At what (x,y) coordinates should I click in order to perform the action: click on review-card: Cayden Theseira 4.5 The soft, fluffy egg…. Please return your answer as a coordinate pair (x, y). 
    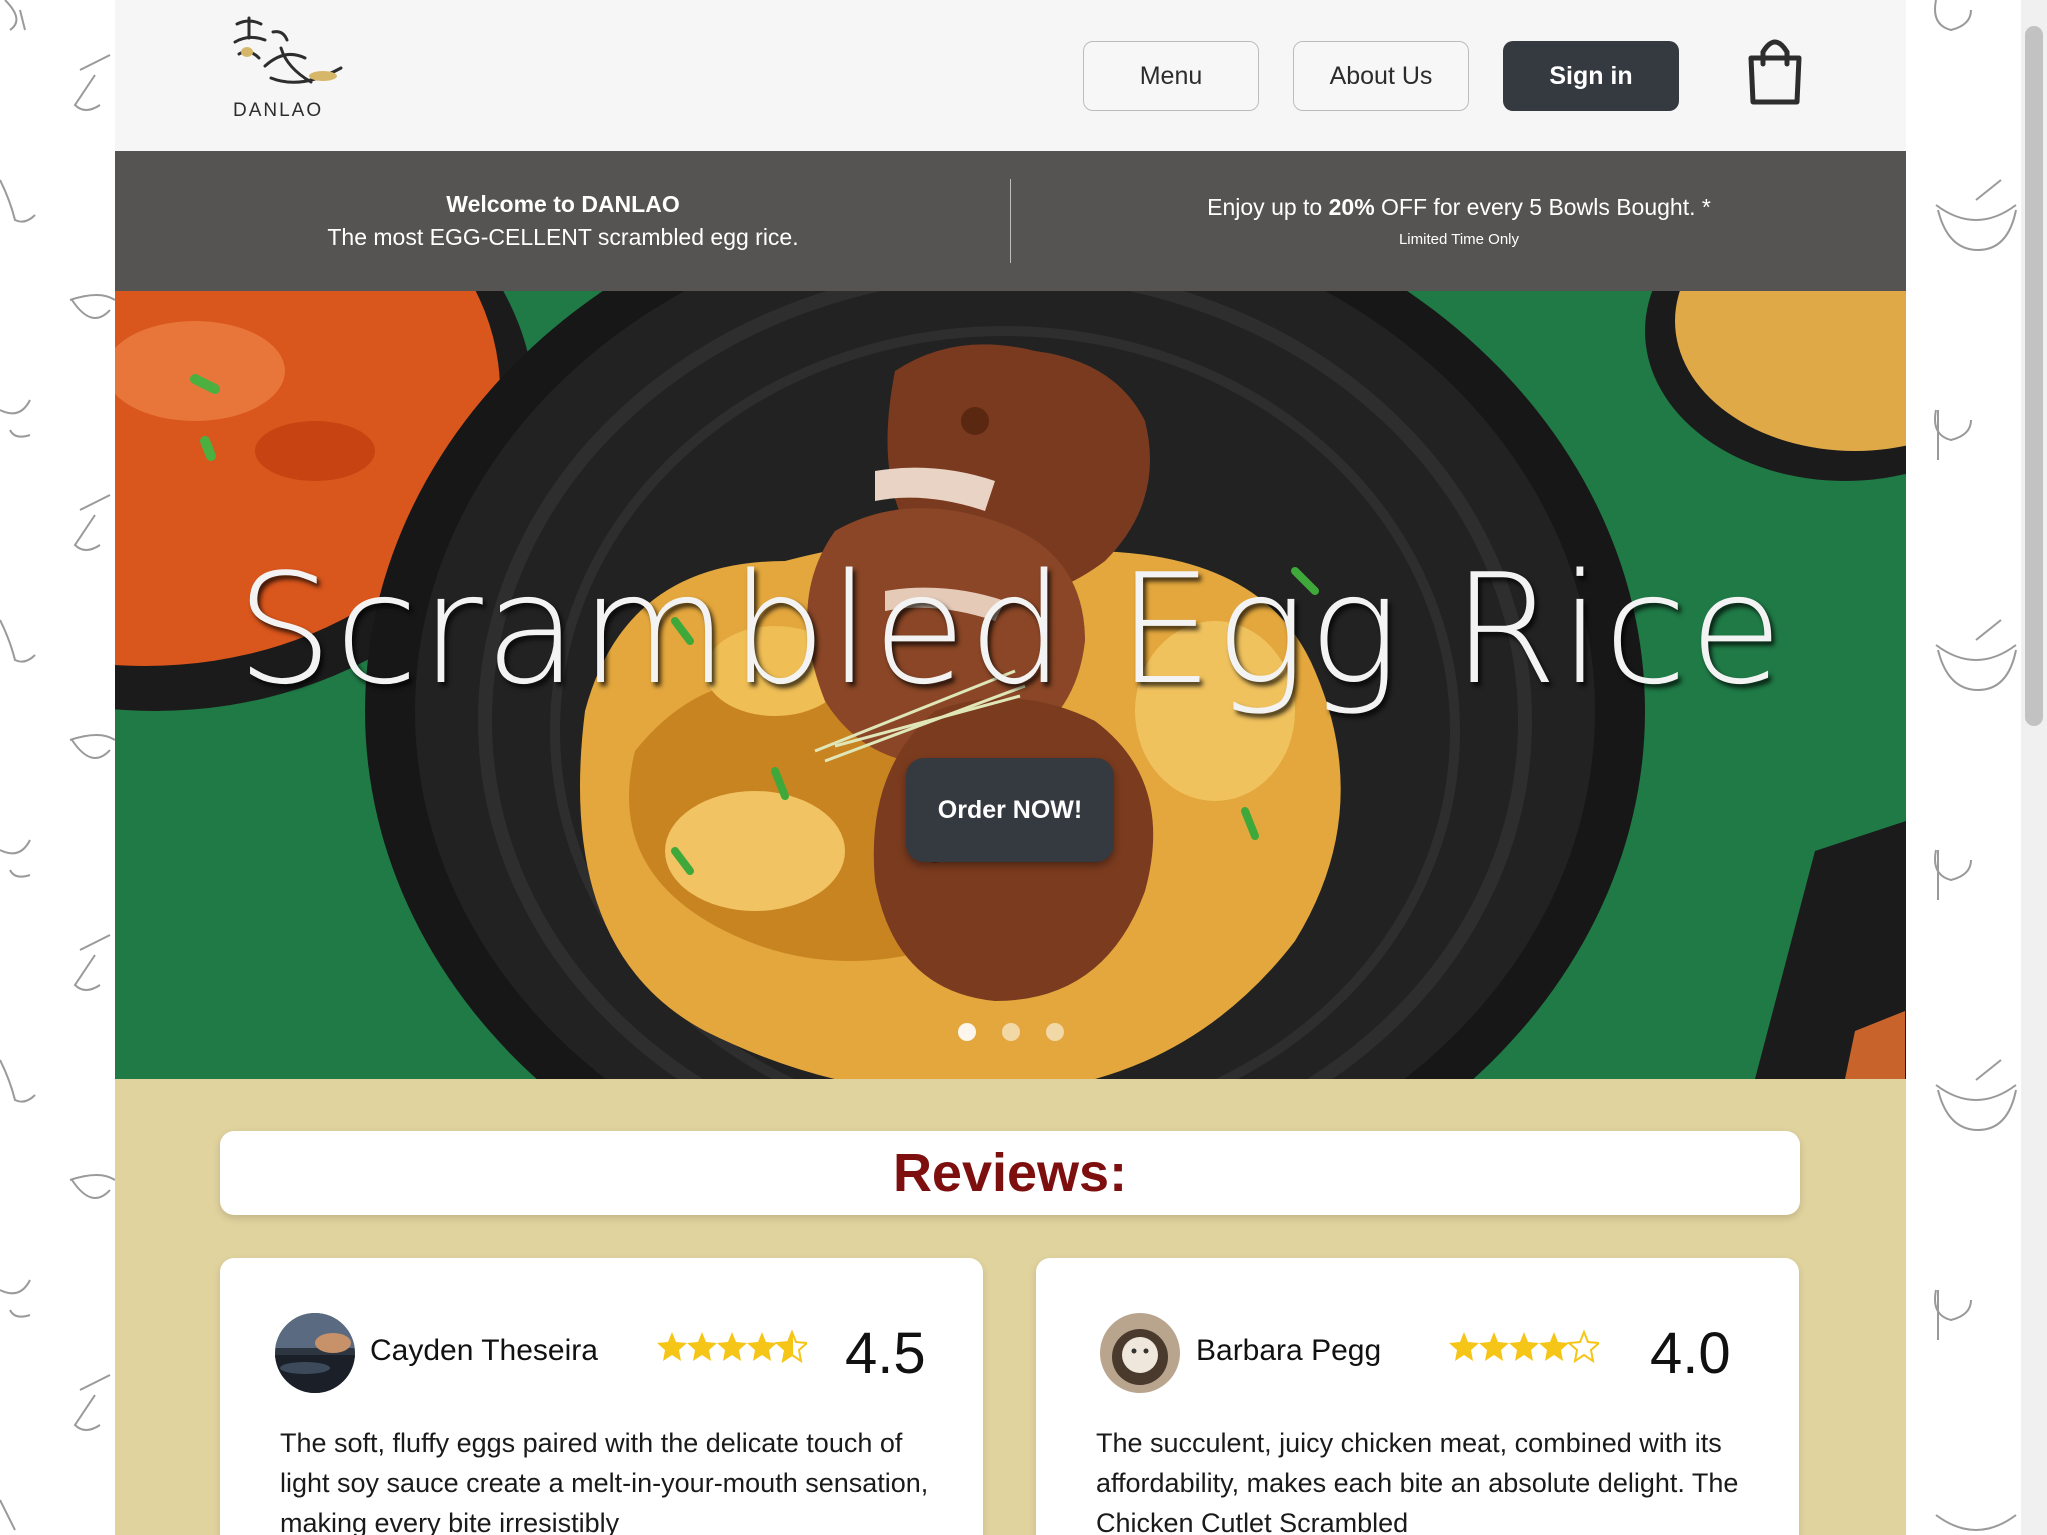
    Looking at the image, I should click on (601, 1396).